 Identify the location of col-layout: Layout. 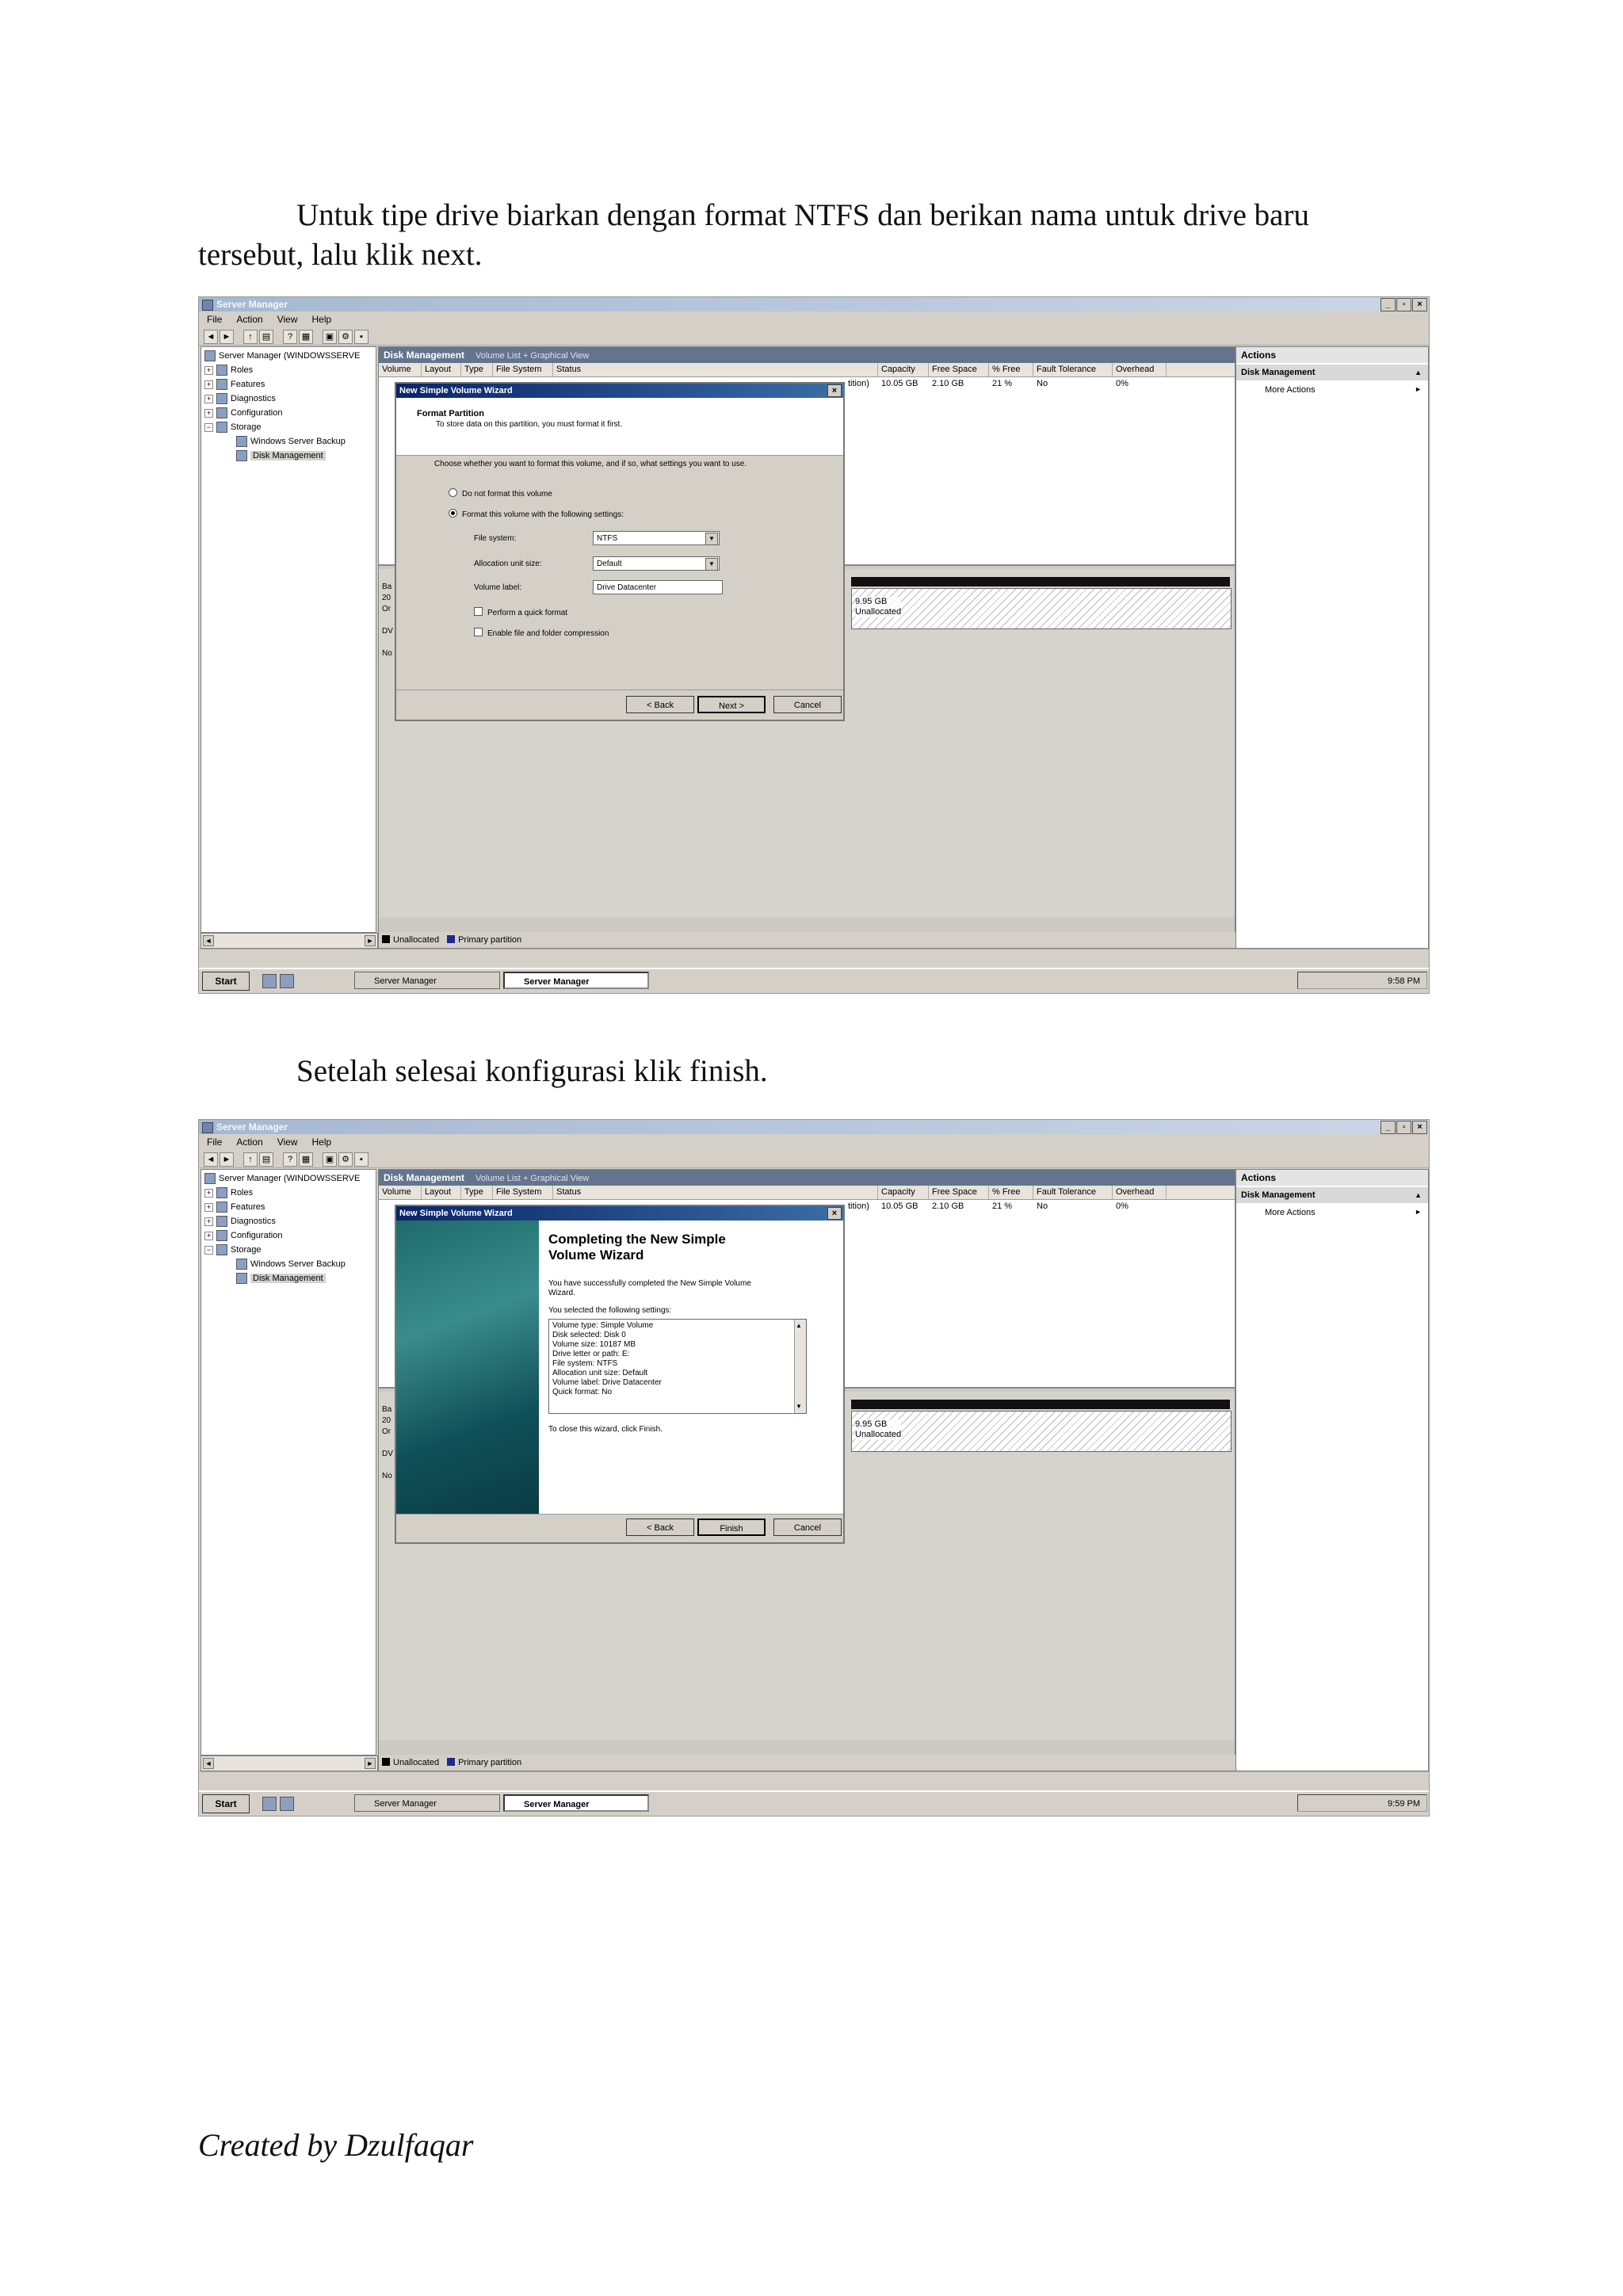
(442, 1192).